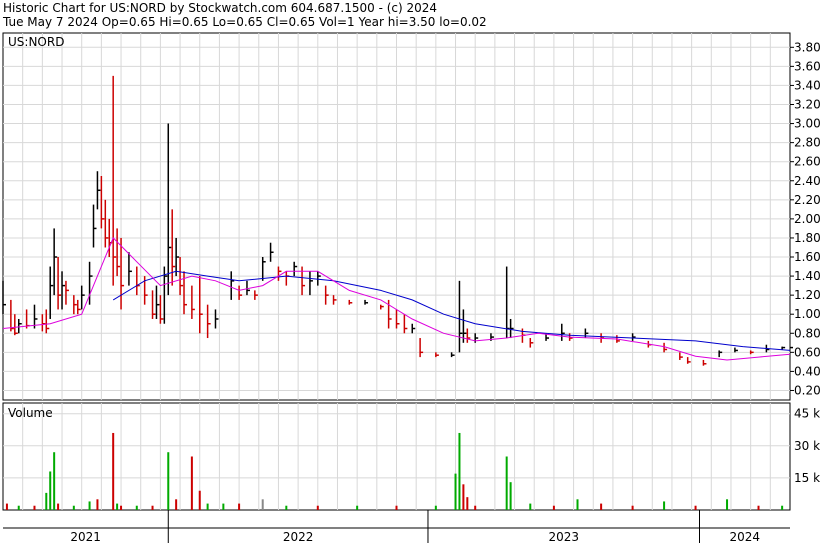  I want to click on year-label: 2024, so click(744, 536).